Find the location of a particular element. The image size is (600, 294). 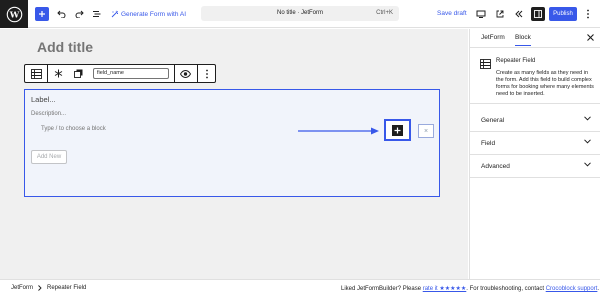

document-title: No title · JetForm is located at coordinates (299, 13).